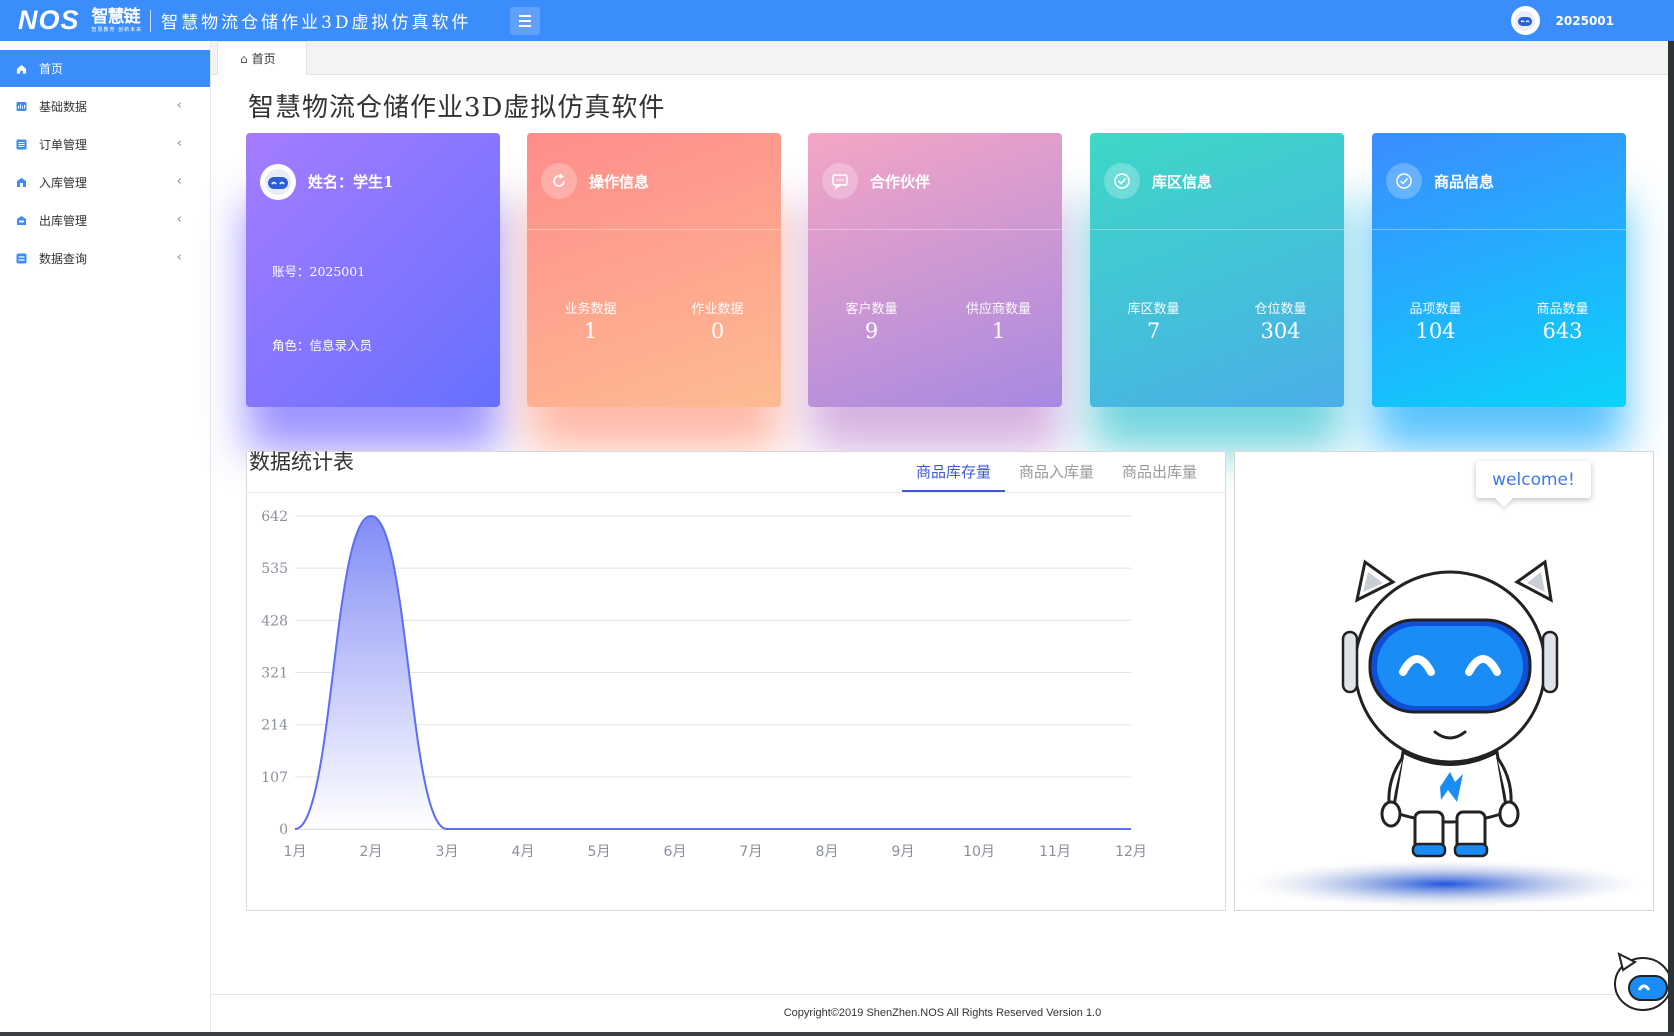 Image resolution: width=1674 pixels, height=1036 pixels. I want to click on avatar, so click(1525, 20).